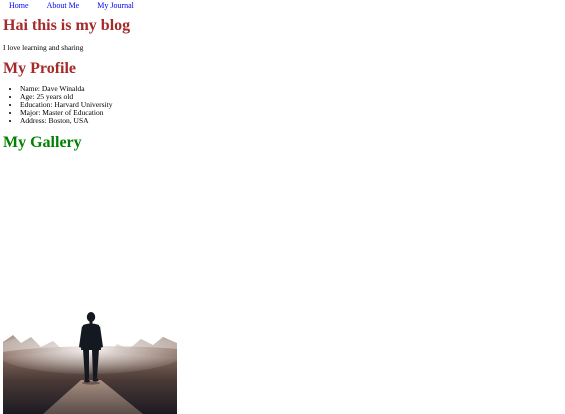  Describe the element at coordinates (115, 5) in the screenshot. I see `nav-link-my-journal: My Journal` at that location.